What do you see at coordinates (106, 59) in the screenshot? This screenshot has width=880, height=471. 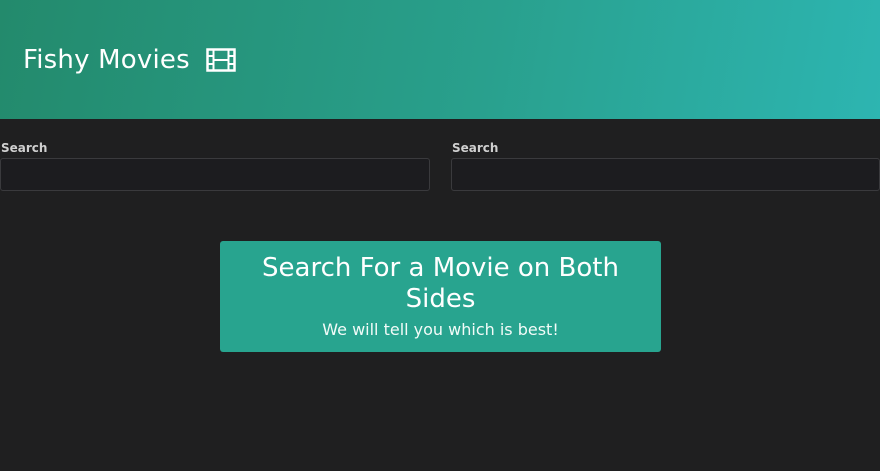 I see `app-title: Fishy Movies` at bounding box center [106, 59].